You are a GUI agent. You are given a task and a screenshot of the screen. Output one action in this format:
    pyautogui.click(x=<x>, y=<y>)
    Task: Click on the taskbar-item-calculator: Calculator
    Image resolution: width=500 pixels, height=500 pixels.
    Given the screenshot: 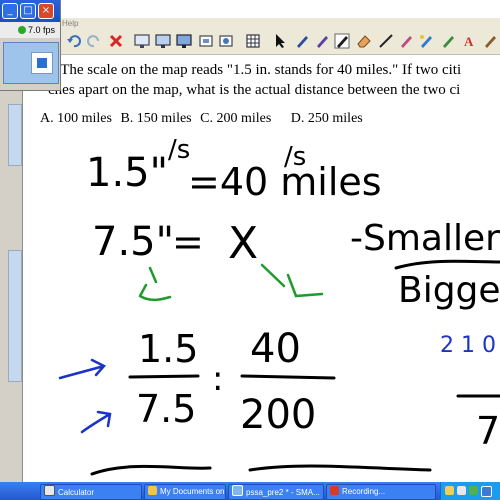 What is the action you would take?
    pyautogui.click(x=91, y=492)
    